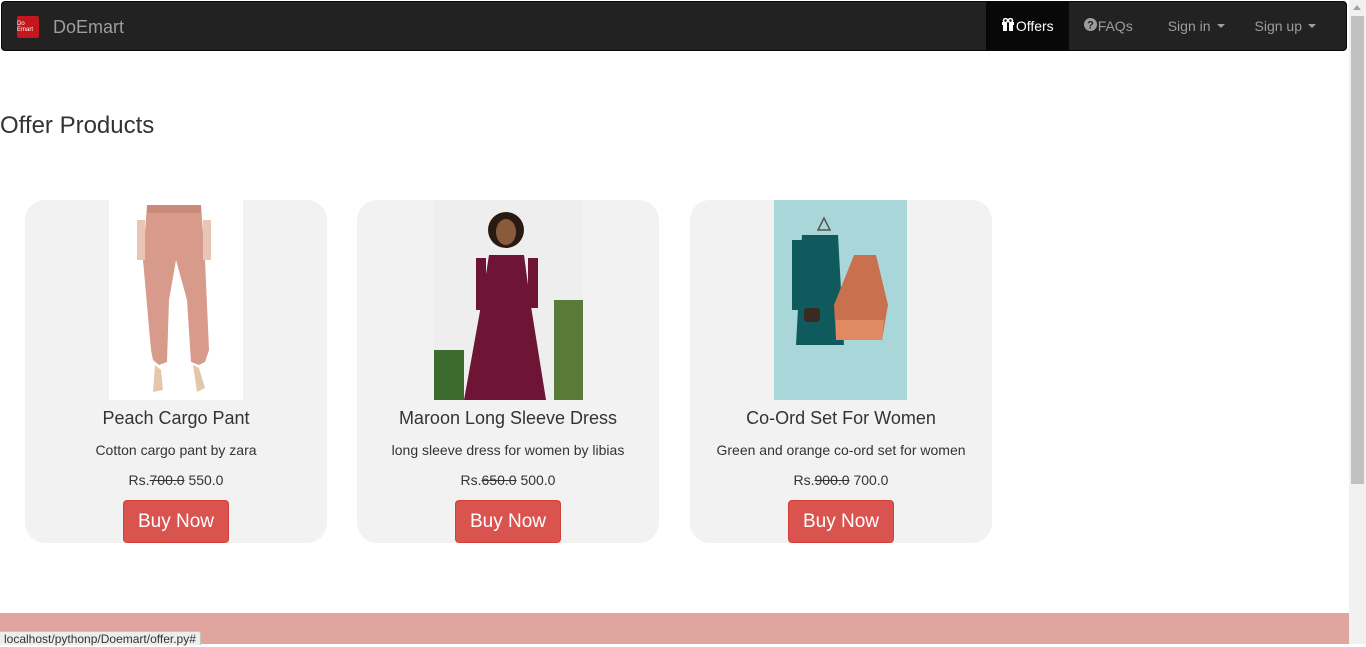 The height and width of the screenshot is (647, 1366). Describe the element at coordinates (538, 480) in the screenshot. I see `offer-price: 500.0` at that location.